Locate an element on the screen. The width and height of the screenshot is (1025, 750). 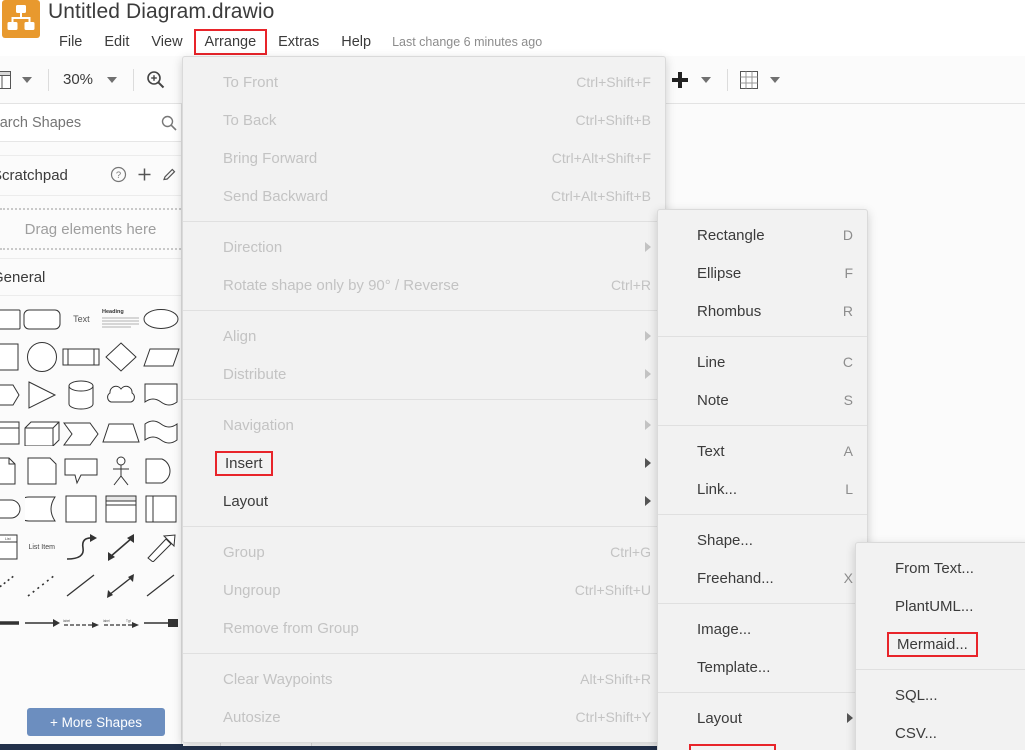
shape-circle-icon is located at coordinates (42, 357).